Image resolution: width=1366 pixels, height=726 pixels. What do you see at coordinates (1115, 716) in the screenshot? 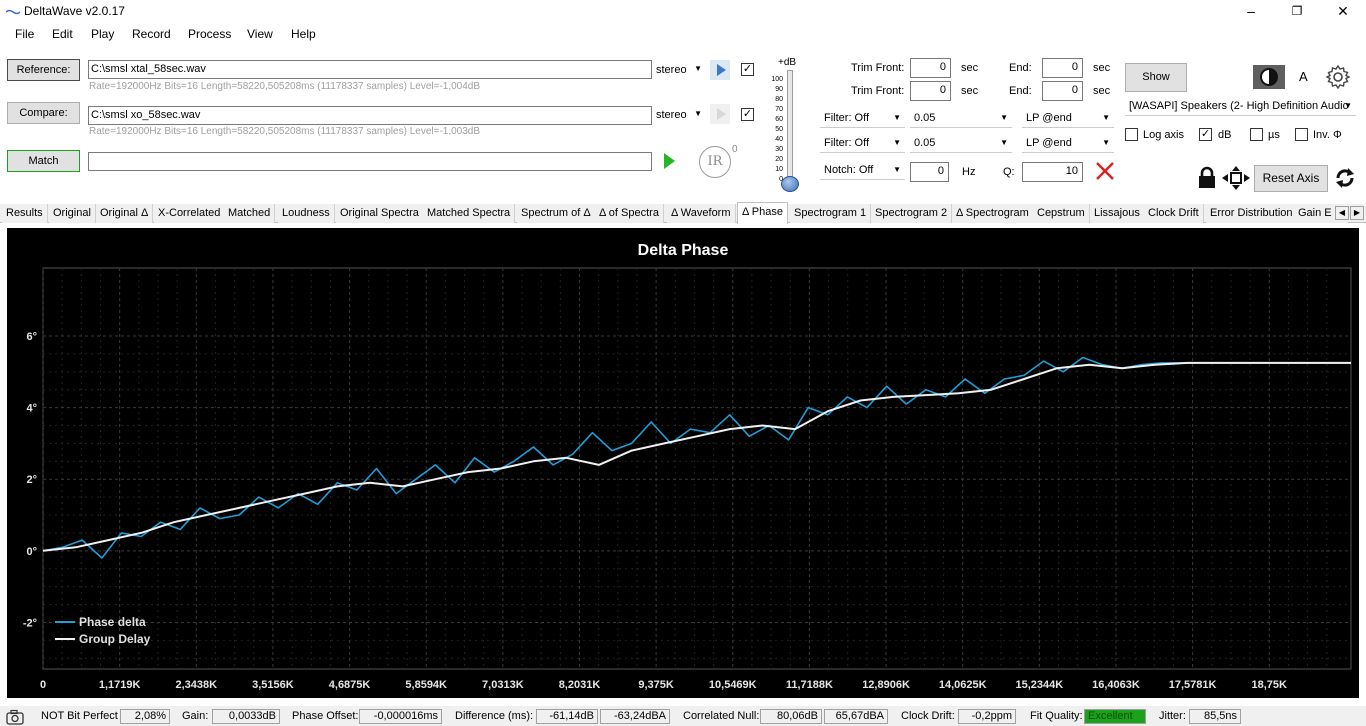
I see `fit-quality-value: Excellent` at bounding box center [1115, 716].